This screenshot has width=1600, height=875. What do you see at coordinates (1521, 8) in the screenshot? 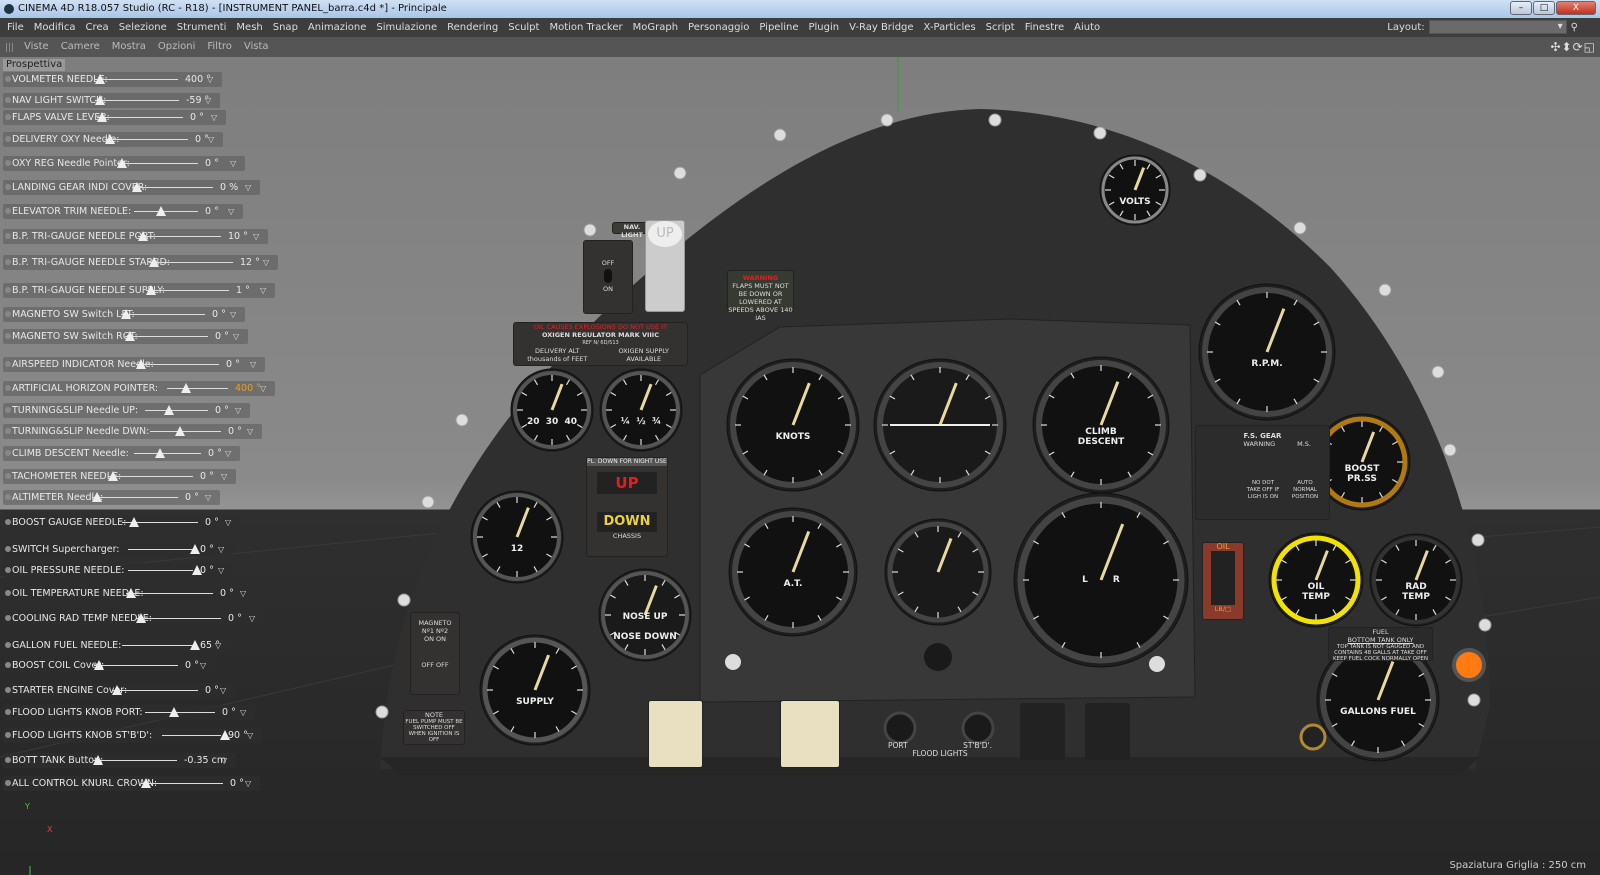
I see `minimize-button: –` at bounding box center [1521, 8].